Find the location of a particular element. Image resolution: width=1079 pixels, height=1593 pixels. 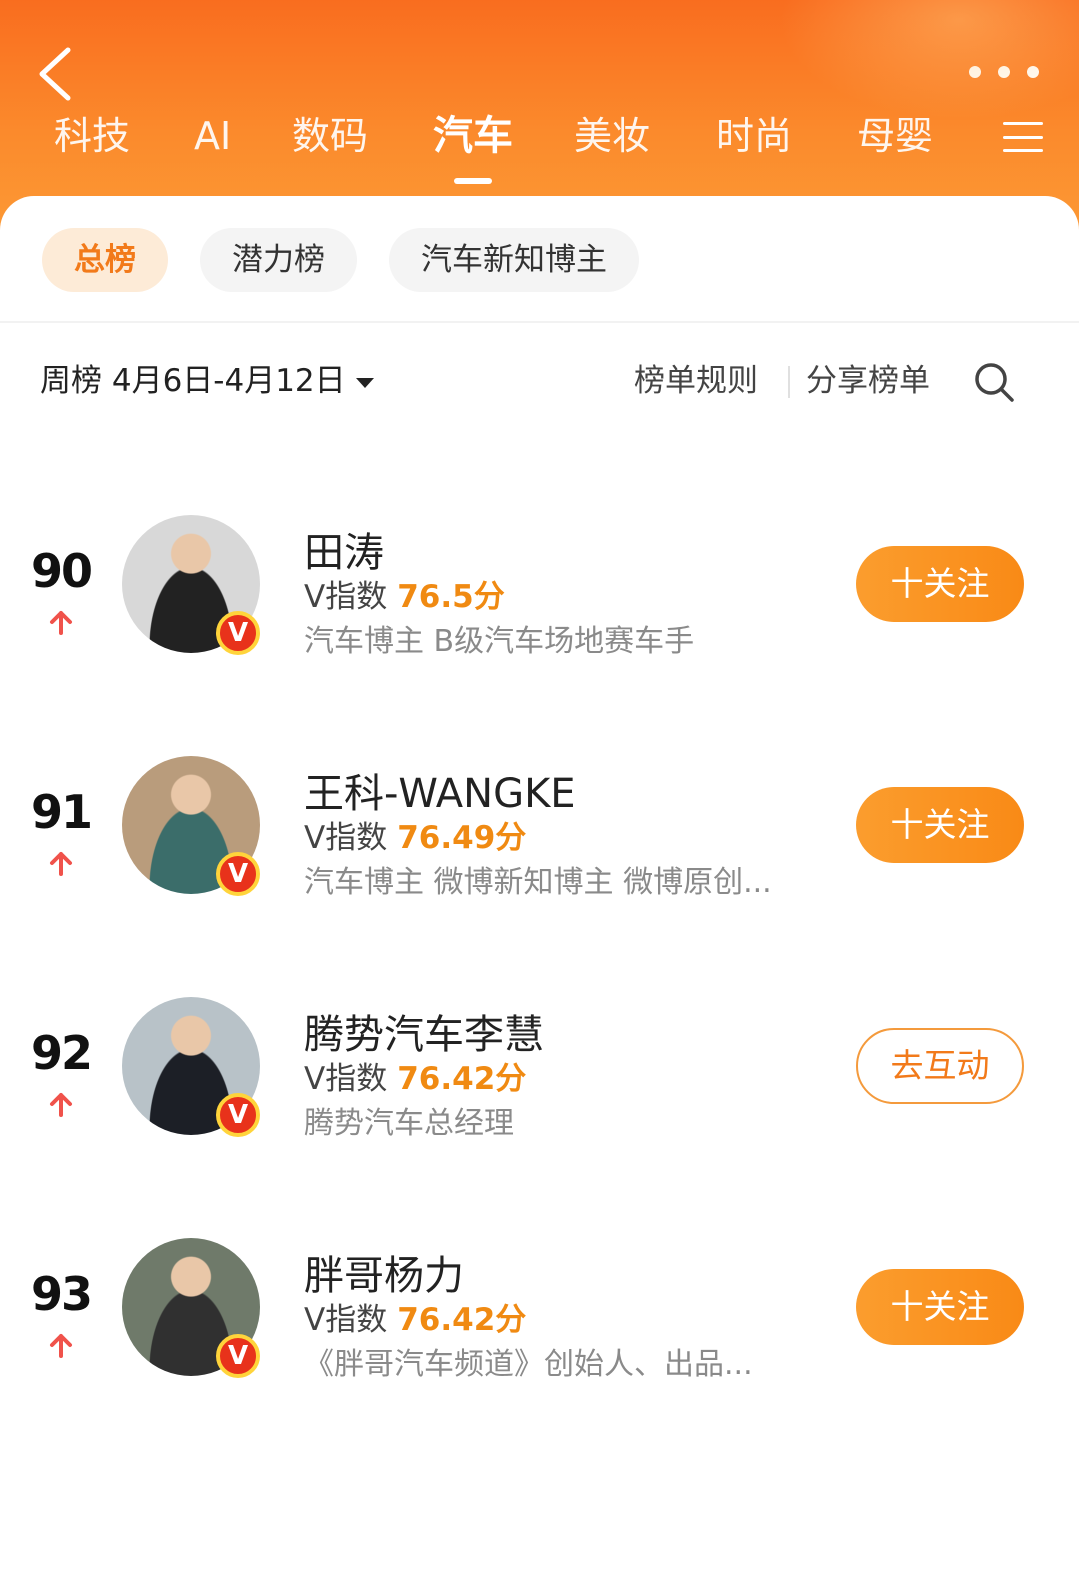

tab-ai: AI is located at coordinates (212, 138).